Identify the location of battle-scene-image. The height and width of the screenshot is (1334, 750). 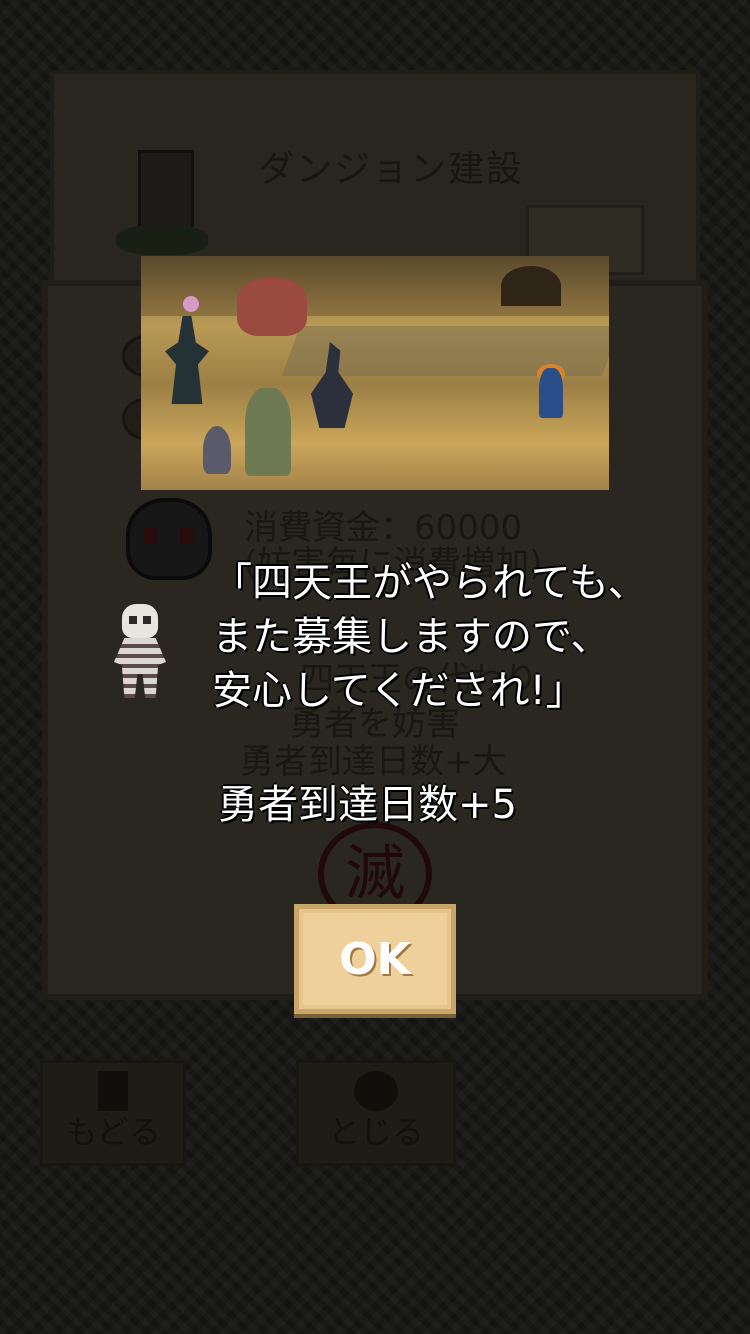
(375, 373).